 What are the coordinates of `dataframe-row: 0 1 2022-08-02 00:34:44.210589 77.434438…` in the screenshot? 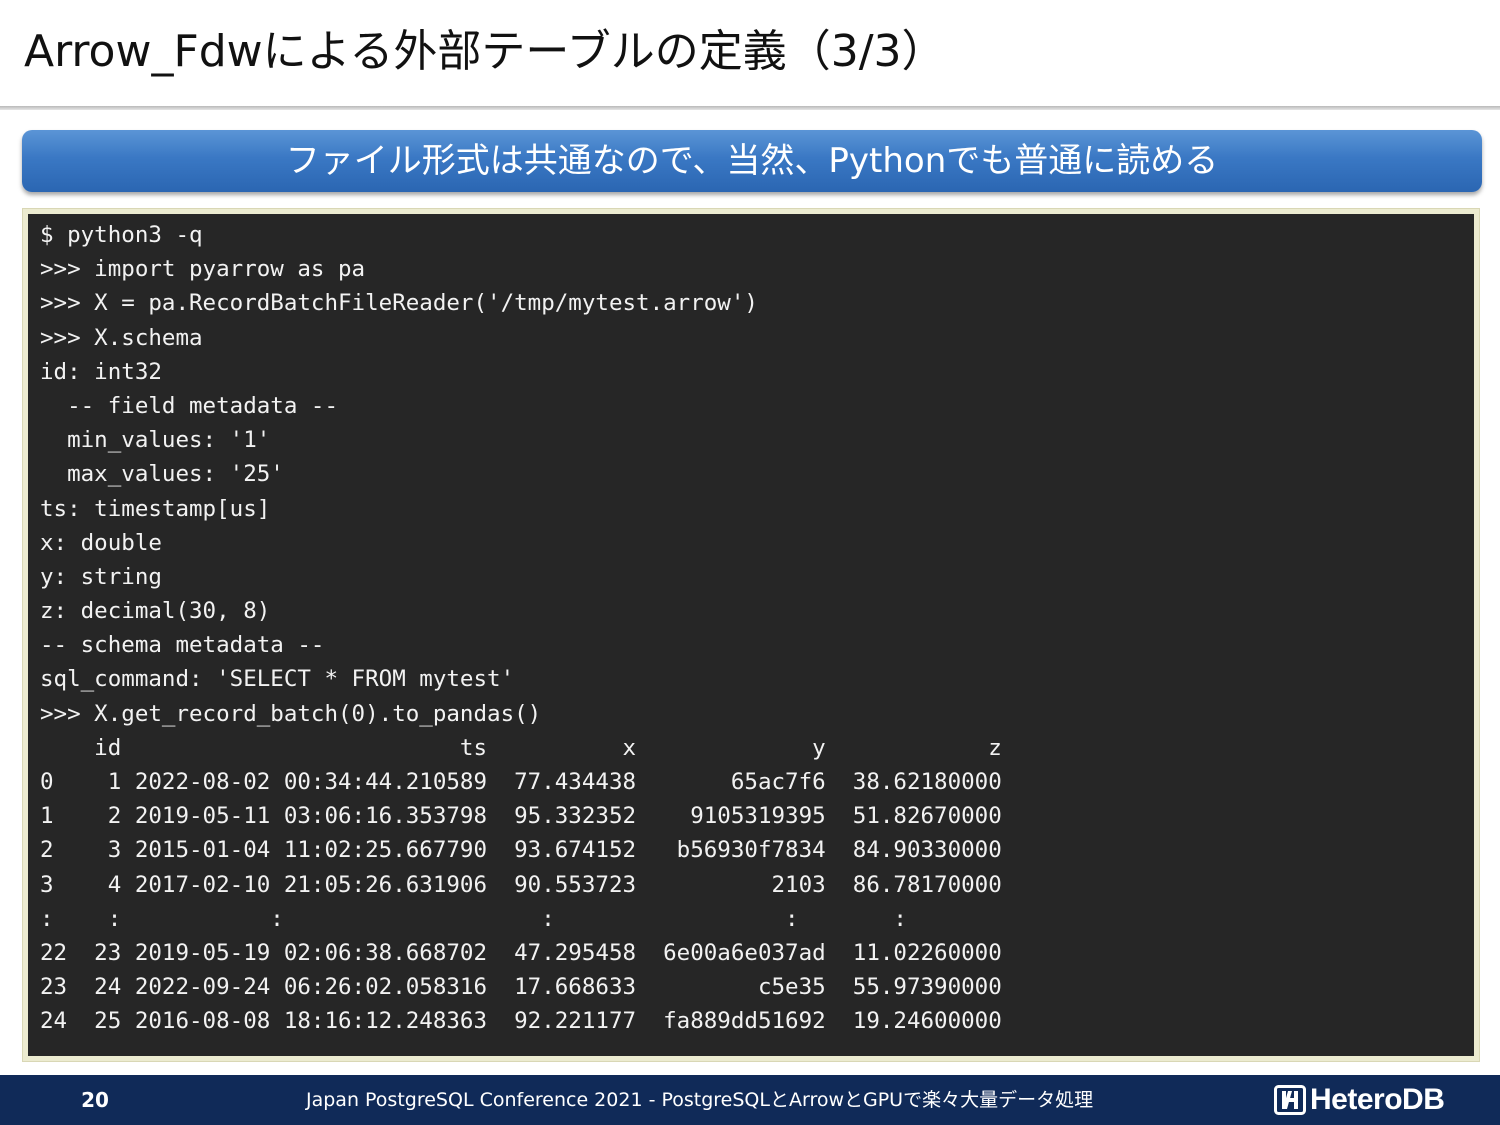 It's located at (521, 782).